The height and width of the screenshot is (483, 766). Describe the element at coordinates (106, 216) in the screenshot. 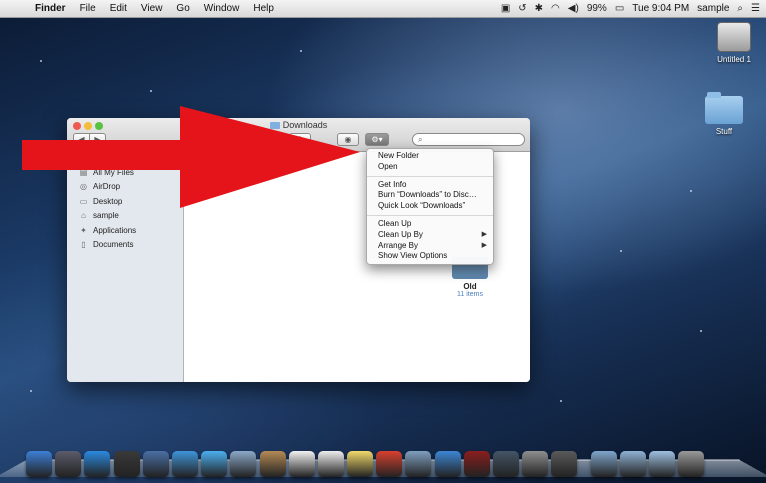

I see `sidebar-item-label: sample` at that location.